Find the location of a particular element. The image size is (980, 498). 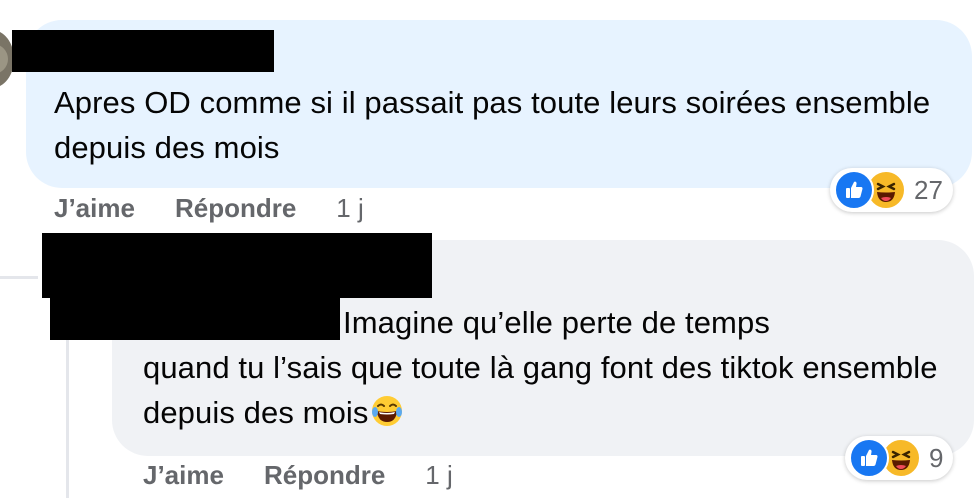

reply-text-first-line: Imagine qu’elle perte de temps is located at coordinates (556, 322).